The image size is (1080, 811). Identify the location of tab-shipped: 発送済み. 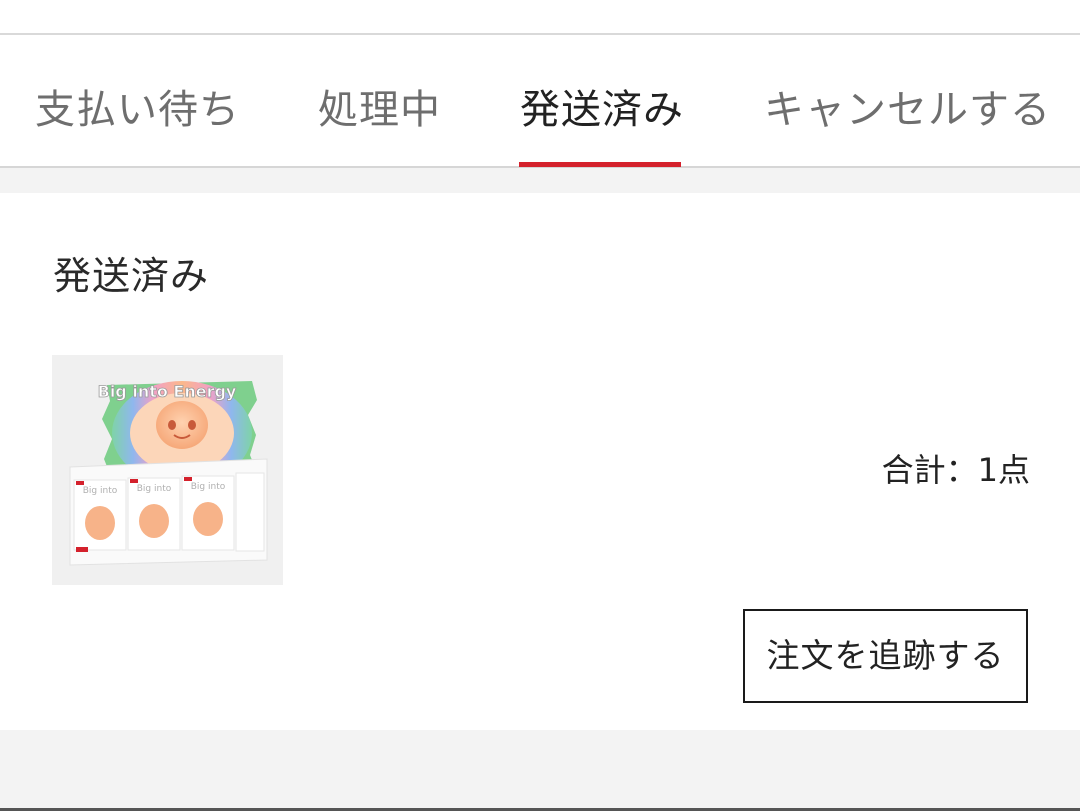
(602, 110).